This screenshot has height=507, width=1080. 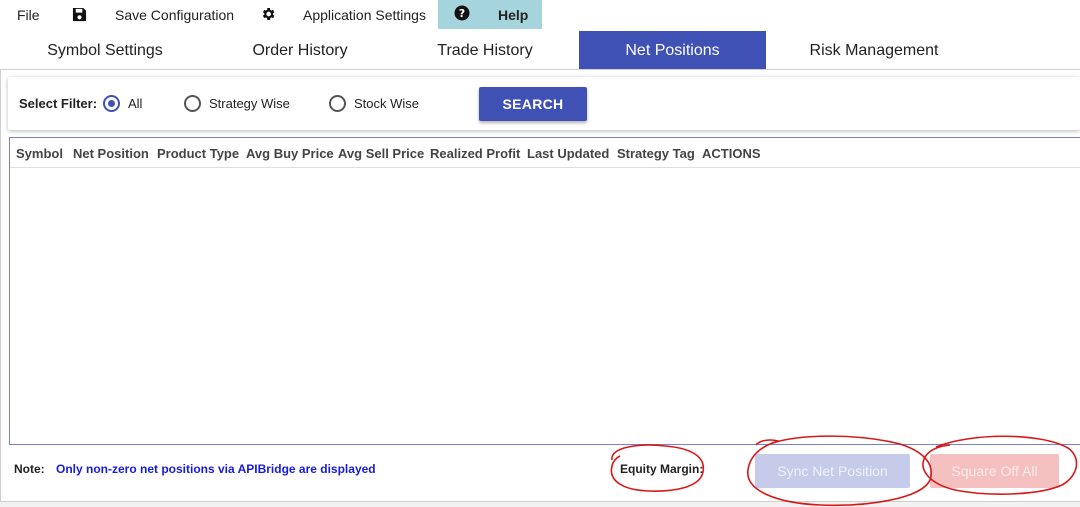 What do you see at coordinates (994, 471) in the screenshot?
I see `square-off-all-button: Square Off All` at bounding box center [994, 471].